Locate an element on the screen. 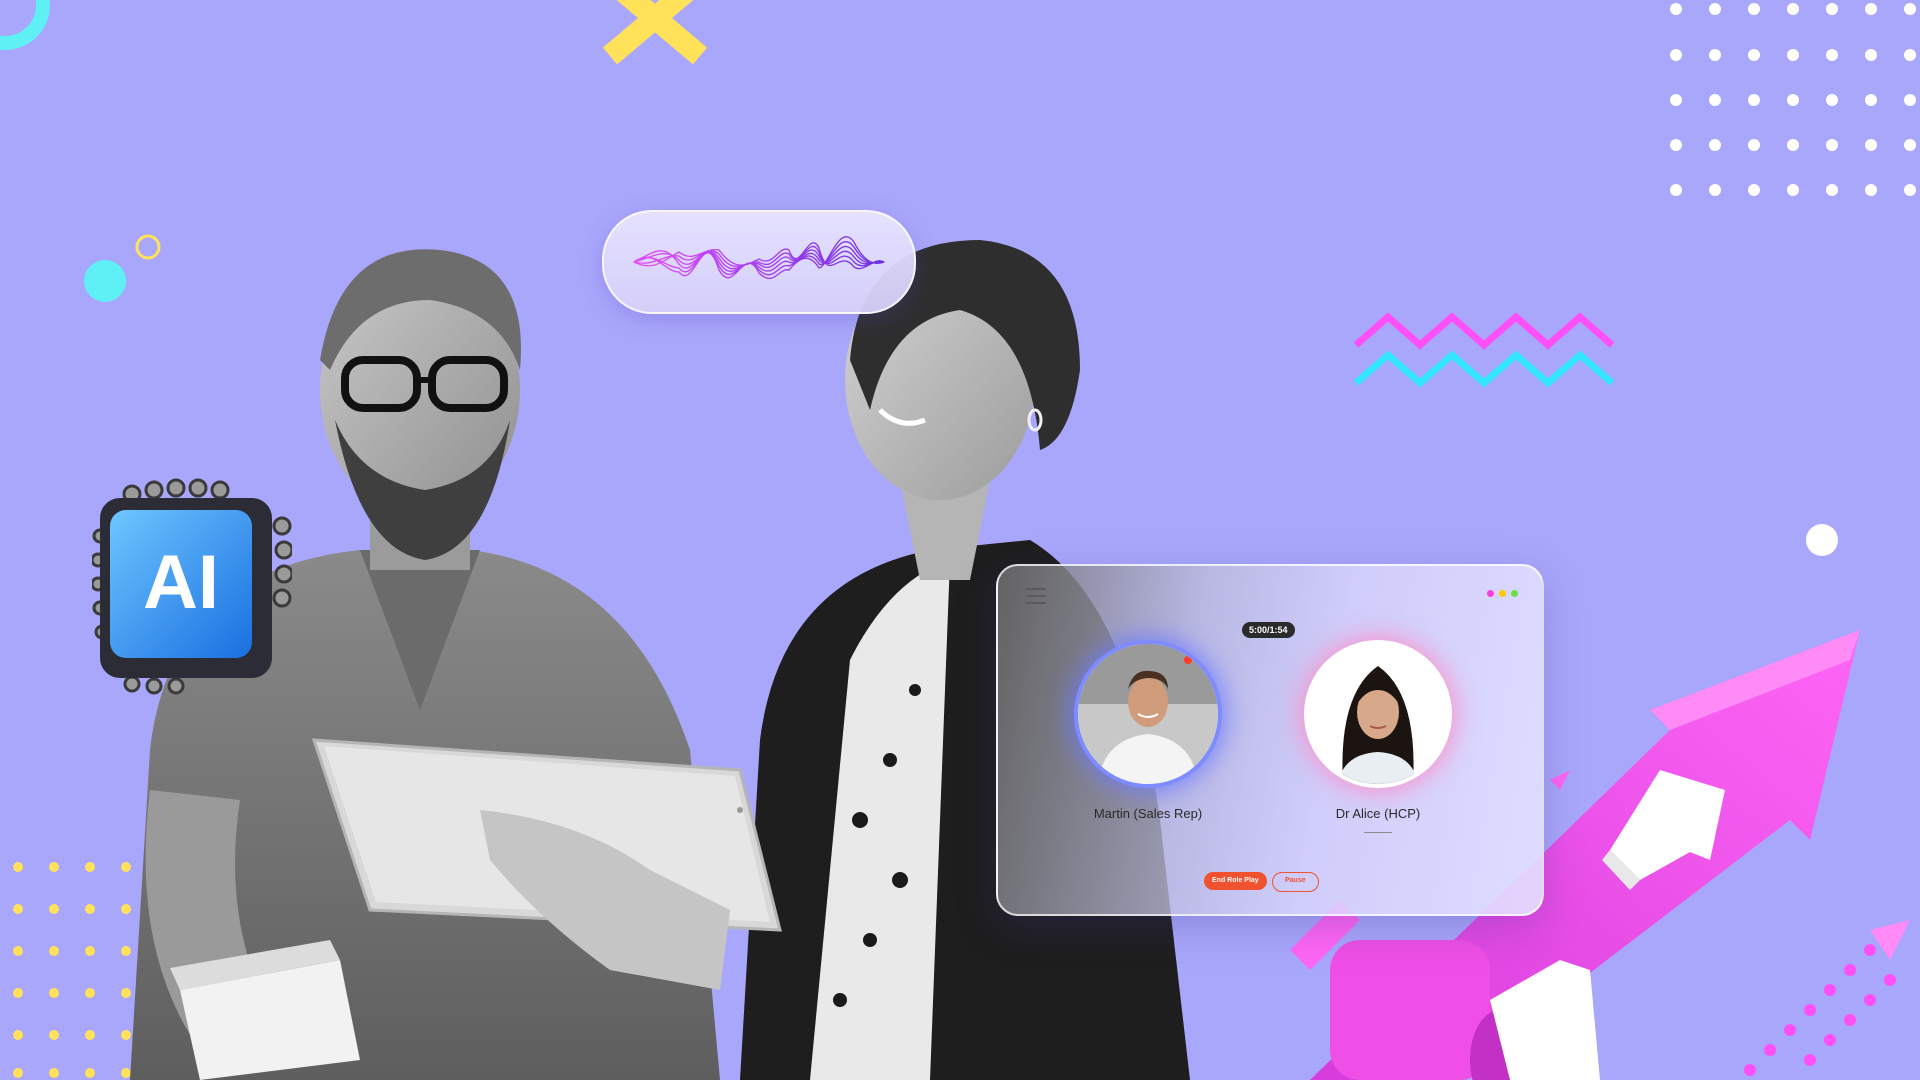 This screenshot has width=1920, height=1080. yellow-x-decoration is located at coordinates (655, 32).